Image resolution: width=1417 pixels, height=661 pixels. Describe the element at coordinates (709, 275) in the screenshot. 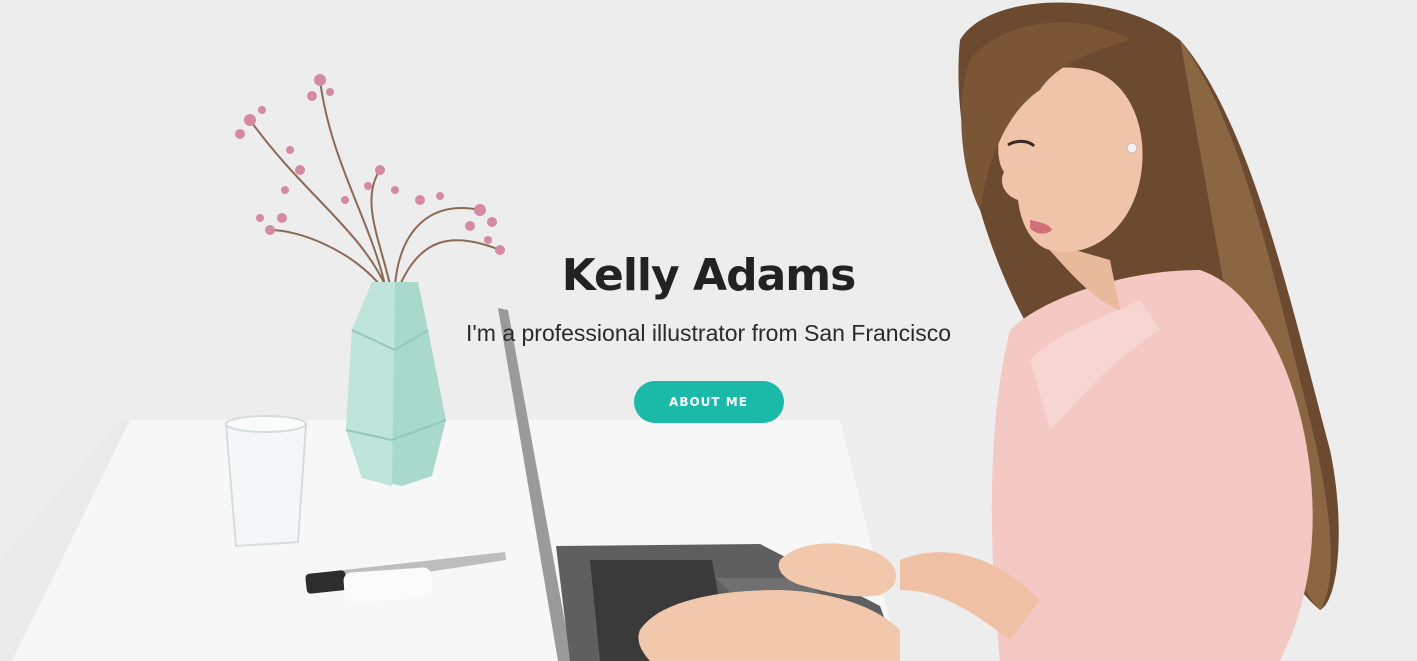

I see `hero-title: Kelly Adams` at that location.